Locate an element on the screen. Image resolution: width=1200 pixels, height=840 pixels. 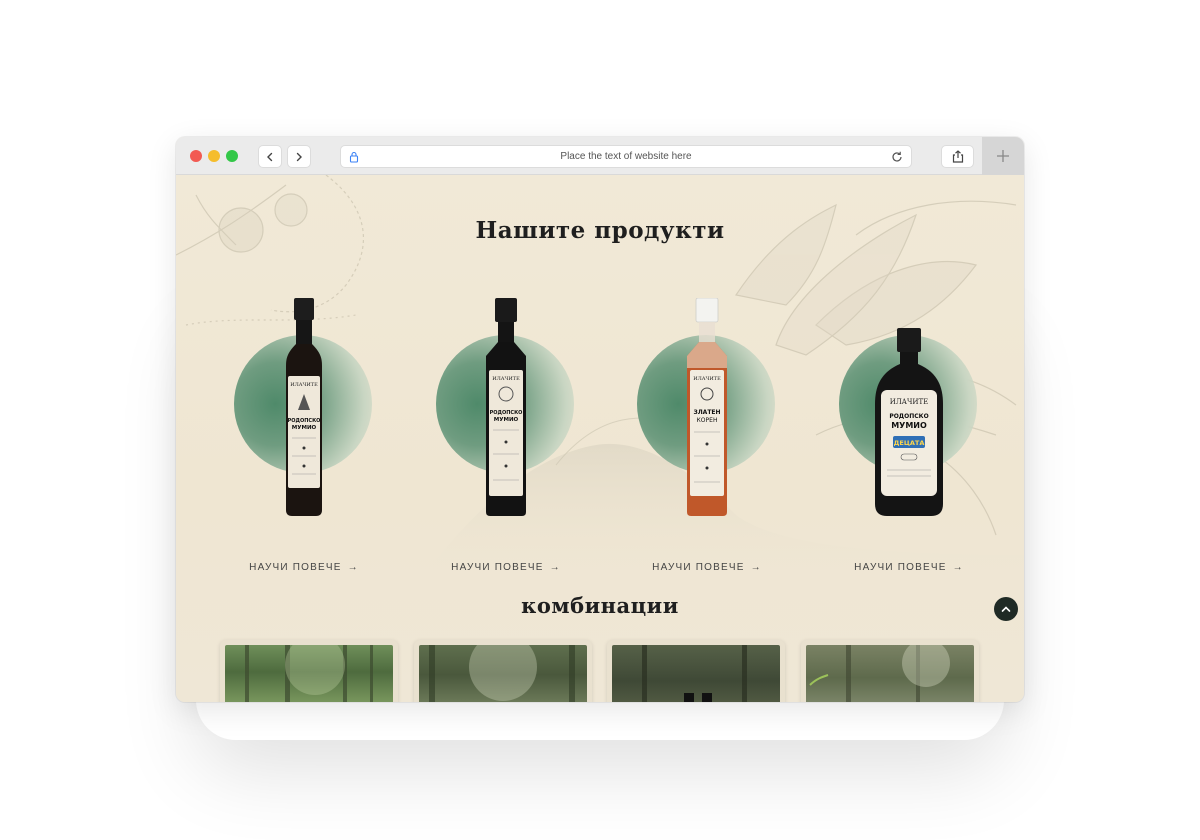
svg-text: ЗЛАТЕН is located at coordinates (706, 412).